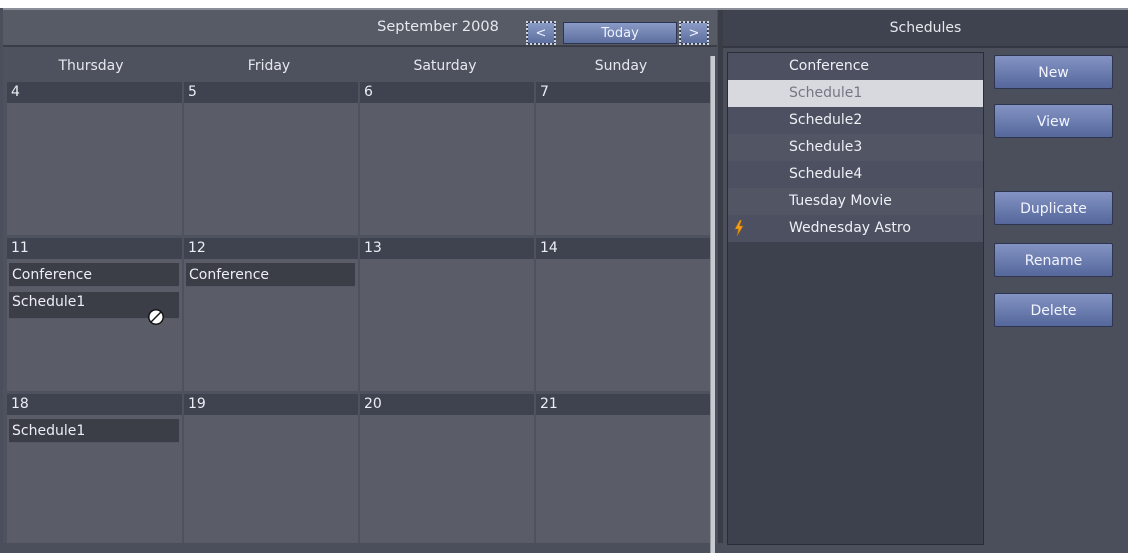 Image resolution: width=1128 pixels, height=553 pixels. What do you see at coordinates (271, 92) in the screenshot?
I see `day-number: 5` at bounding box center [271, 92].